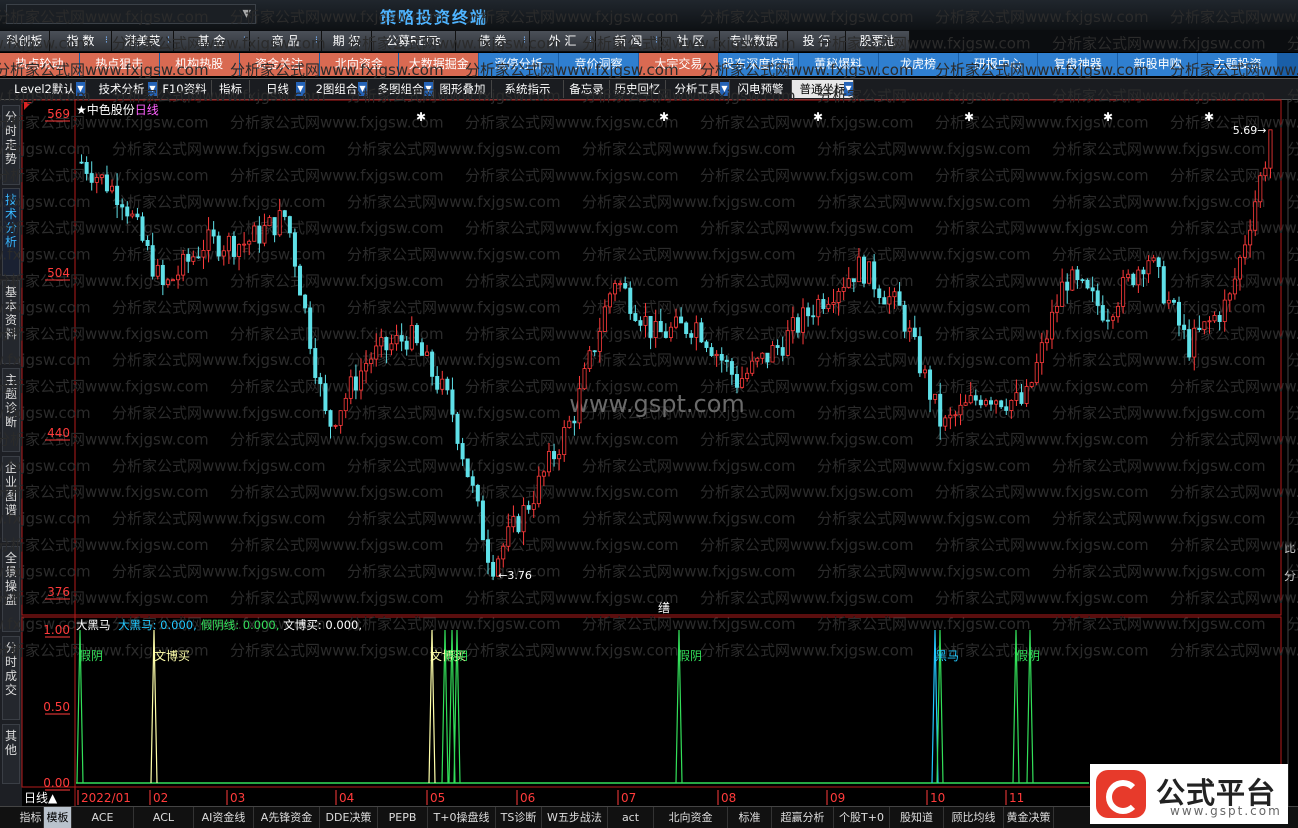 This screenshot has height=828, width=1298. Describe the element at coordinates (58, 817) in the screenshot. I see `indicator-tab-1: 模板` at that location.